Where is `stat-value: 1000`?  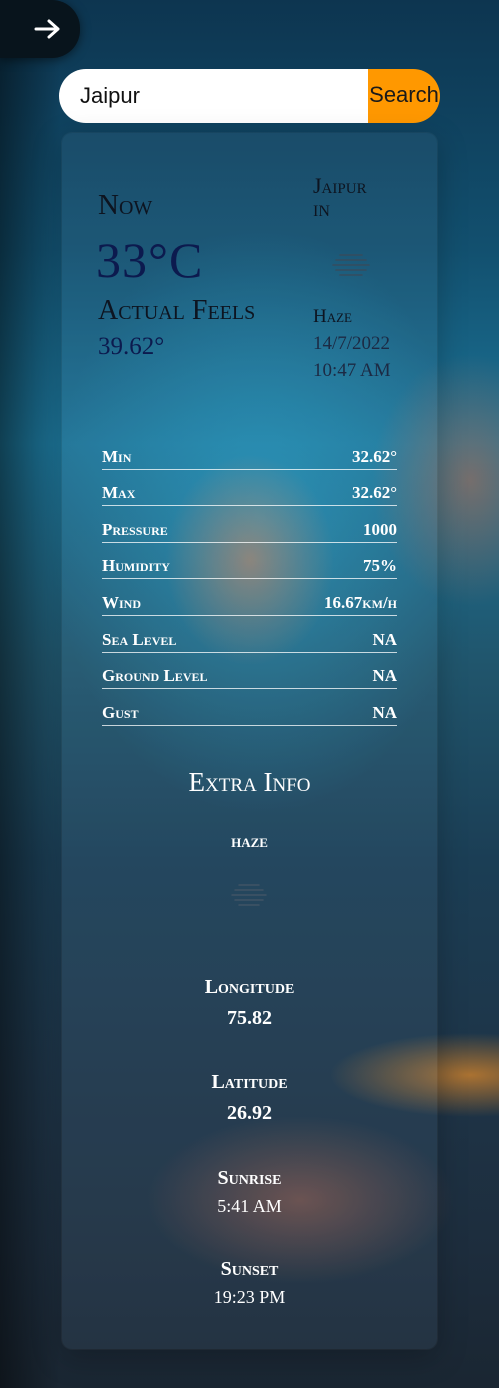 stat-value: 1000 is located at coordinates (380, 529).